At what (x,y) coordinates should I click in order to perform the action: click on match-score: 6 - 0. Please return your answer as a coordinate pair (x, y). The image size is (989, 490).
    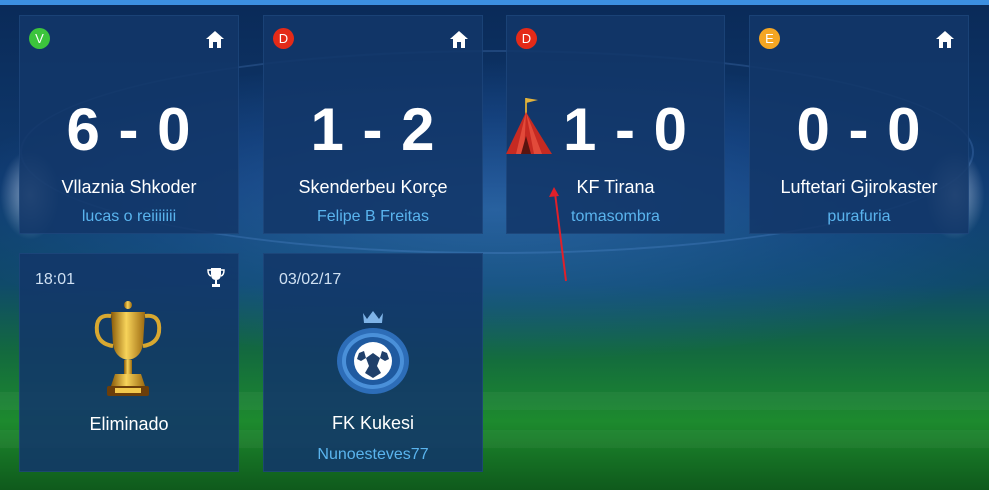
    Looking at the image, I should click on (129, 129).